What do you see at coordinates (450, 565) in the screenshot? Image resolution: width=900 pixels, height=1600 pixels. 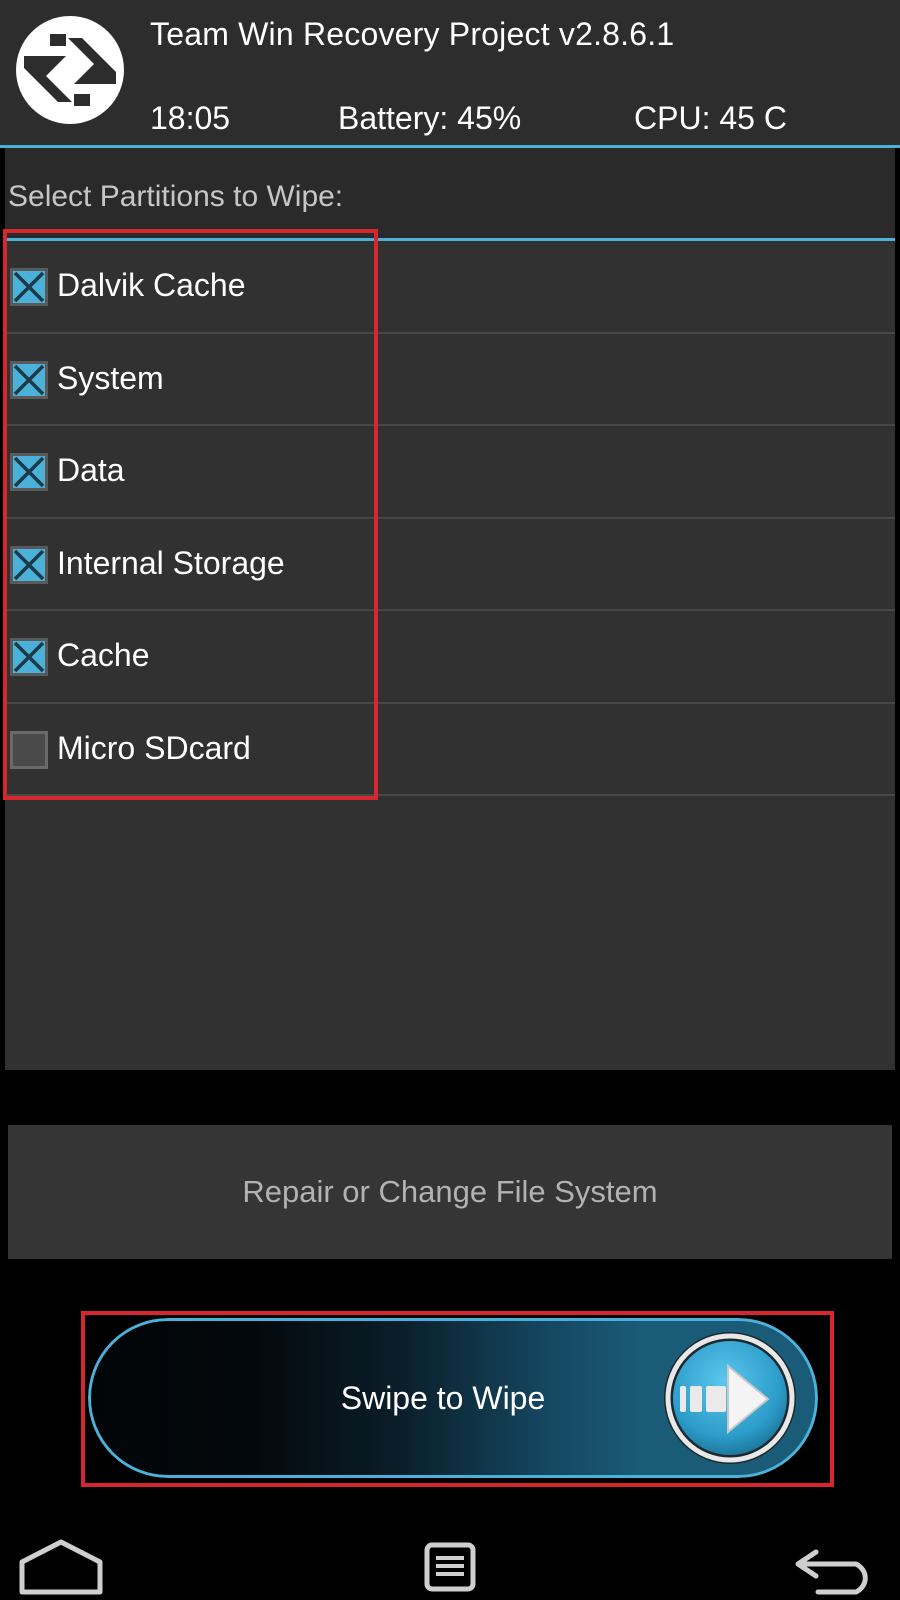 I see `partition-item-internal-storage: Internal Storage` at bounding box center [450, 565].